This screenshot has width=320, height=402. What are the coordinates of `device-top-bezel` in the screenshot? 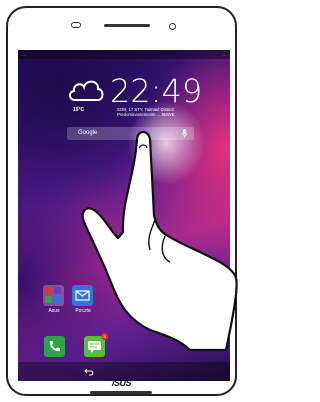 It's located at (123, 30).